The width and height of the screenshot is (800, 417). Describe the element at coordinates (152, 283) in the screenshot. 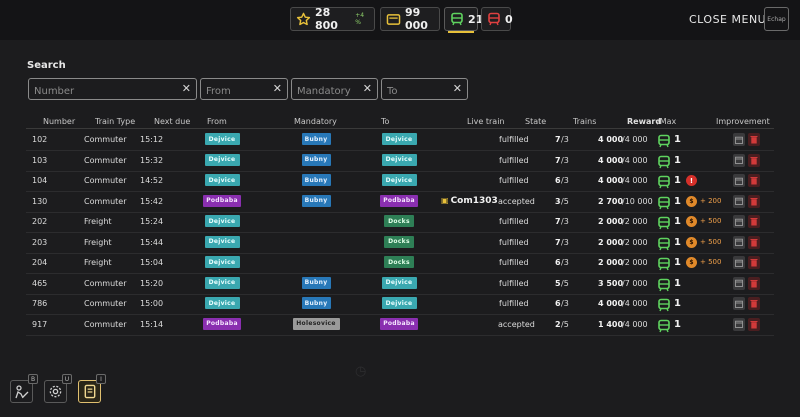

I see `row-next-due: 15:20` at that location.